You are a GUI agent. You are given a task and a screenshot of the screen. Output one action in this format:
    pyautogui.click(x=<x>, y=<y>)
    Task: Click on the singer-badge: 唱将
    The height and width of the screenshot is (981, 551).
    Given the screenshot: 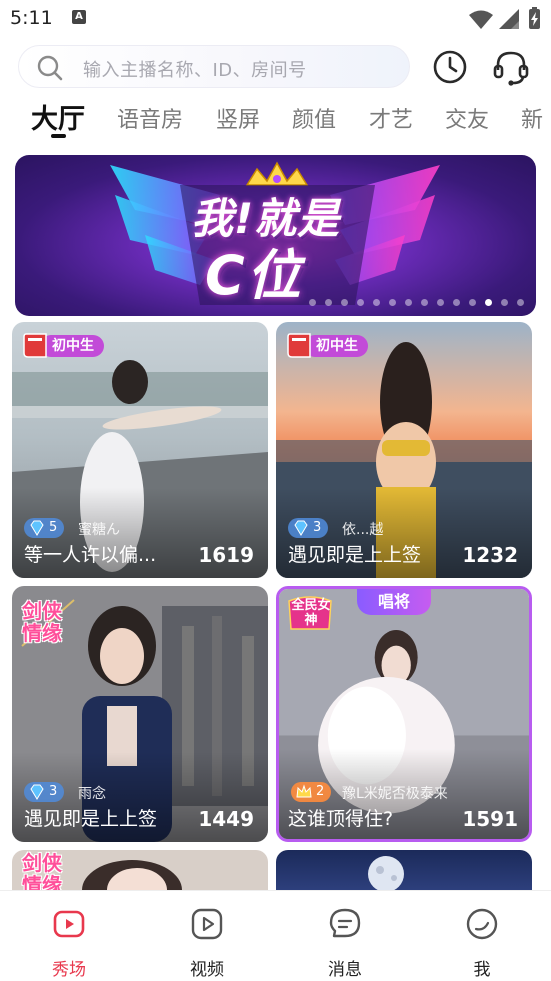 What is the action you would take?
    pyautogui.click(x=394, y=602)
    